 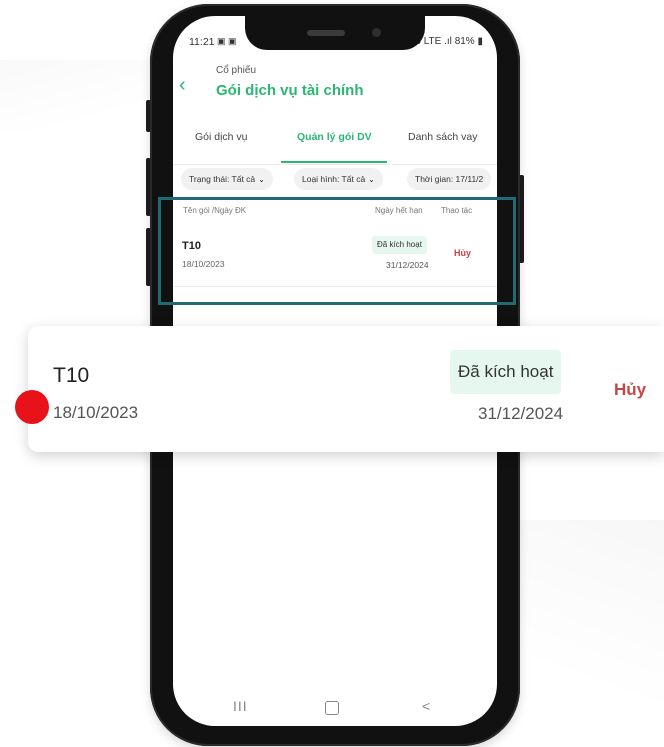 What do you see at coordinates (442, 137) in the screenshot?
I see `tab-loan-list: Danh sách vay` at bounding box center [442, 137].